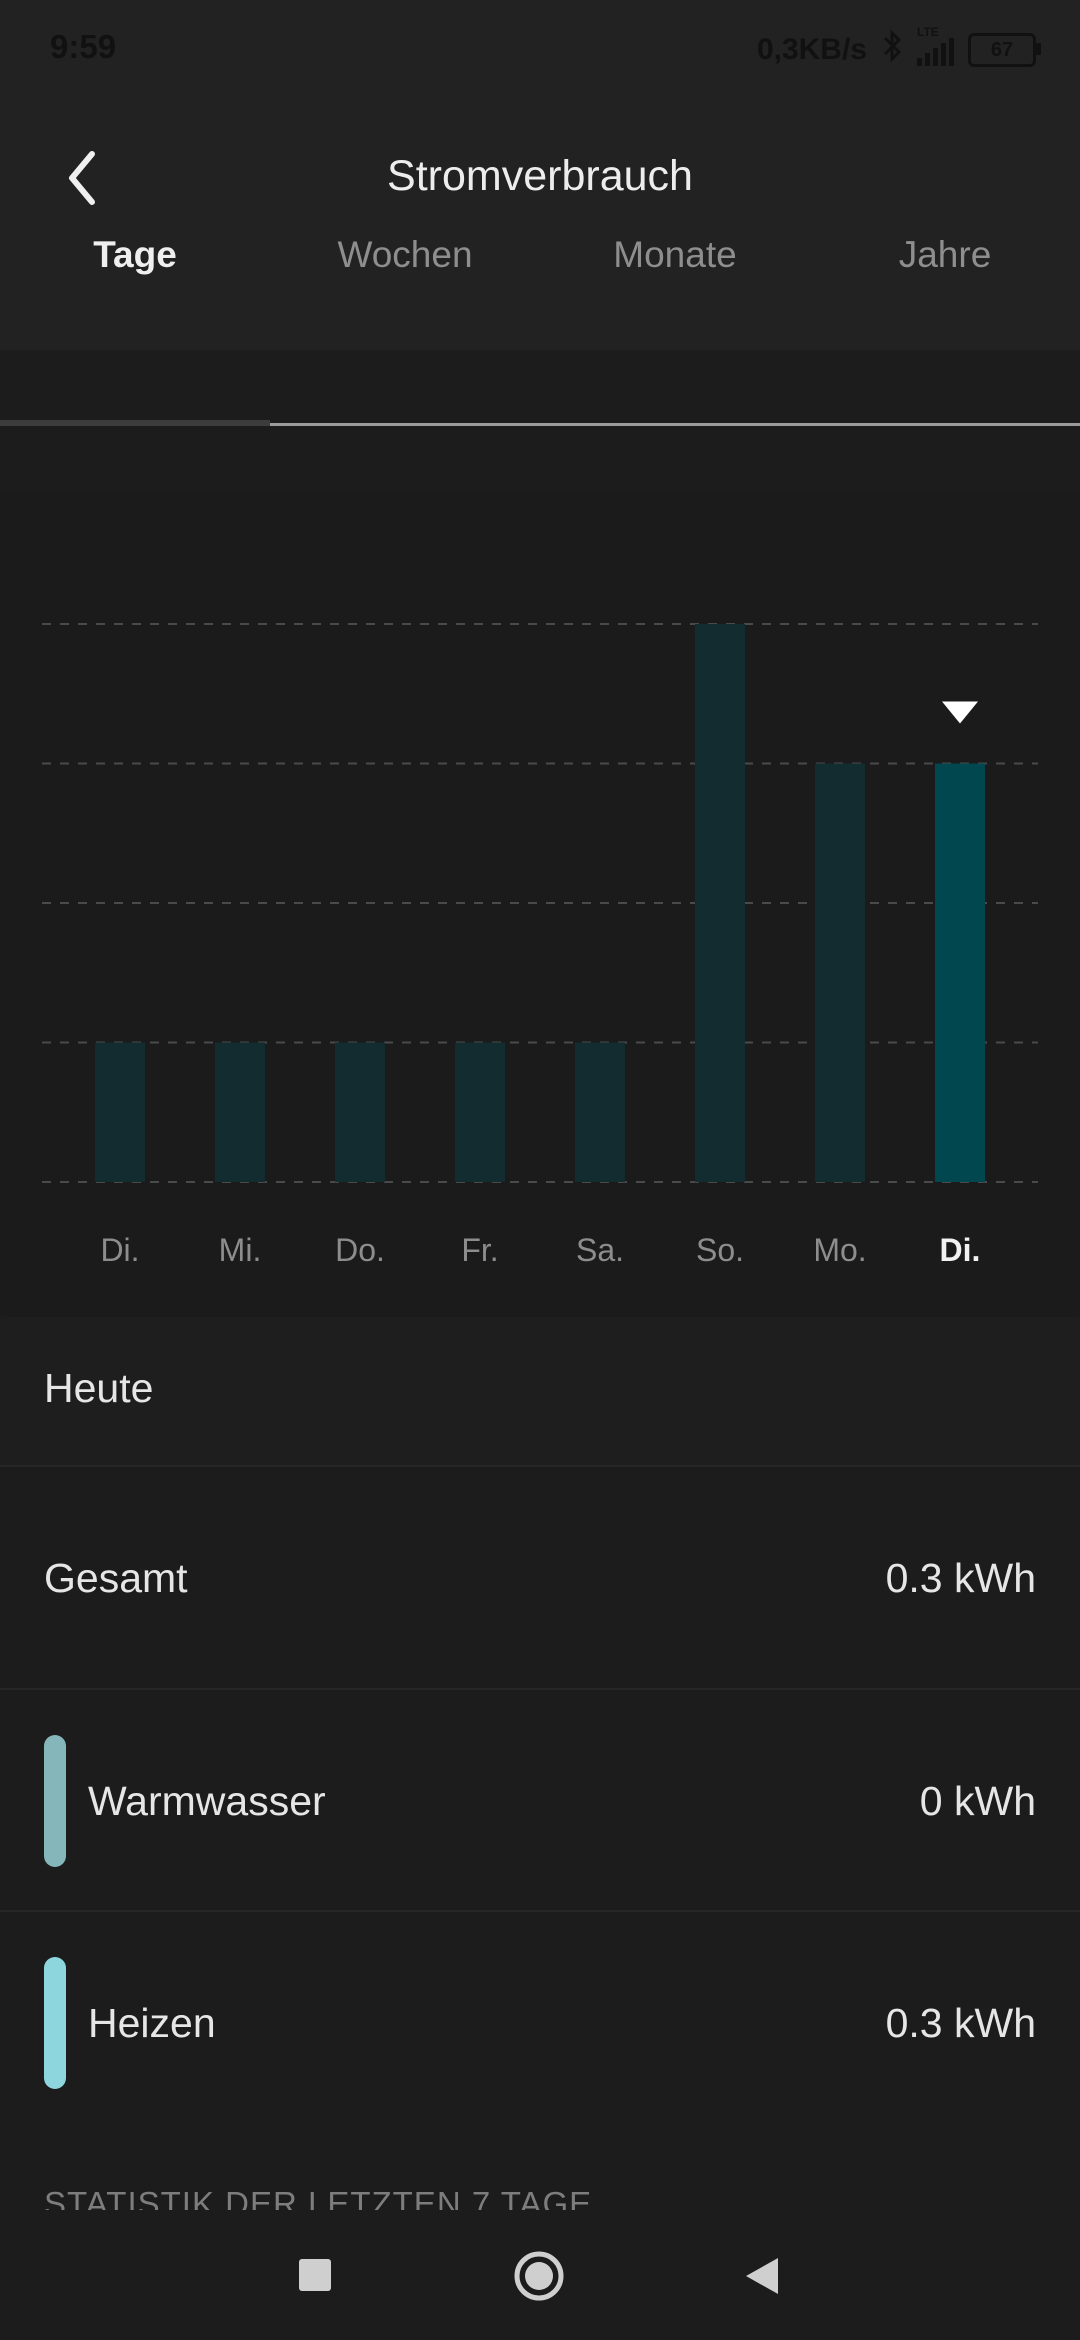 This screenshot has width=1080, height=2340. What do you see at coordinates (675, 275) in the screenshot?
I see `tab-monate: Monate` at bounding box center [675, 275].